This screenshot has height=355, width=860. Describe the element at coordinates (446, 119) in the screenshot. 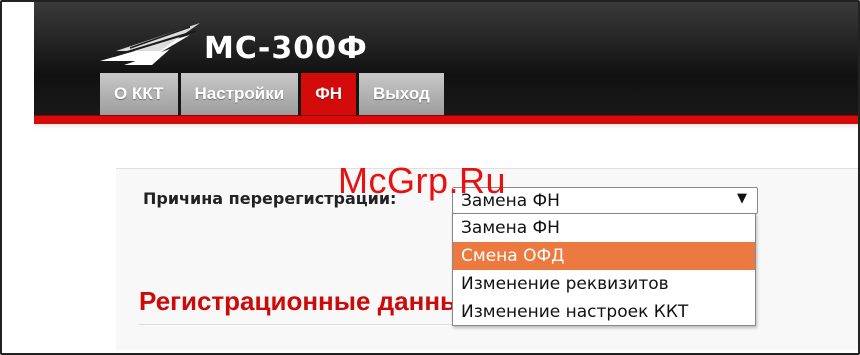

I see `header-accent-bar` at that location.